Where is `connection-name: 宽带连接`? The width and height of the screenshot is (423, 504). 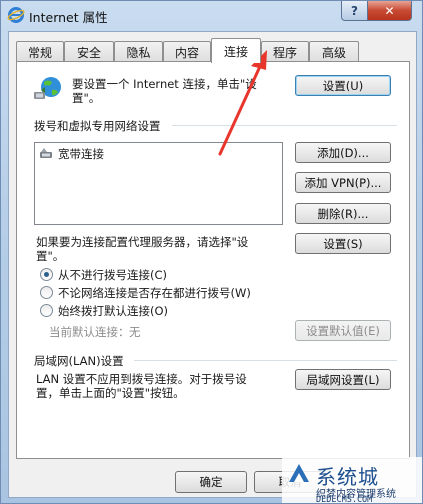 connection-name: 宽带连接 is located at coordinates (81, 154).